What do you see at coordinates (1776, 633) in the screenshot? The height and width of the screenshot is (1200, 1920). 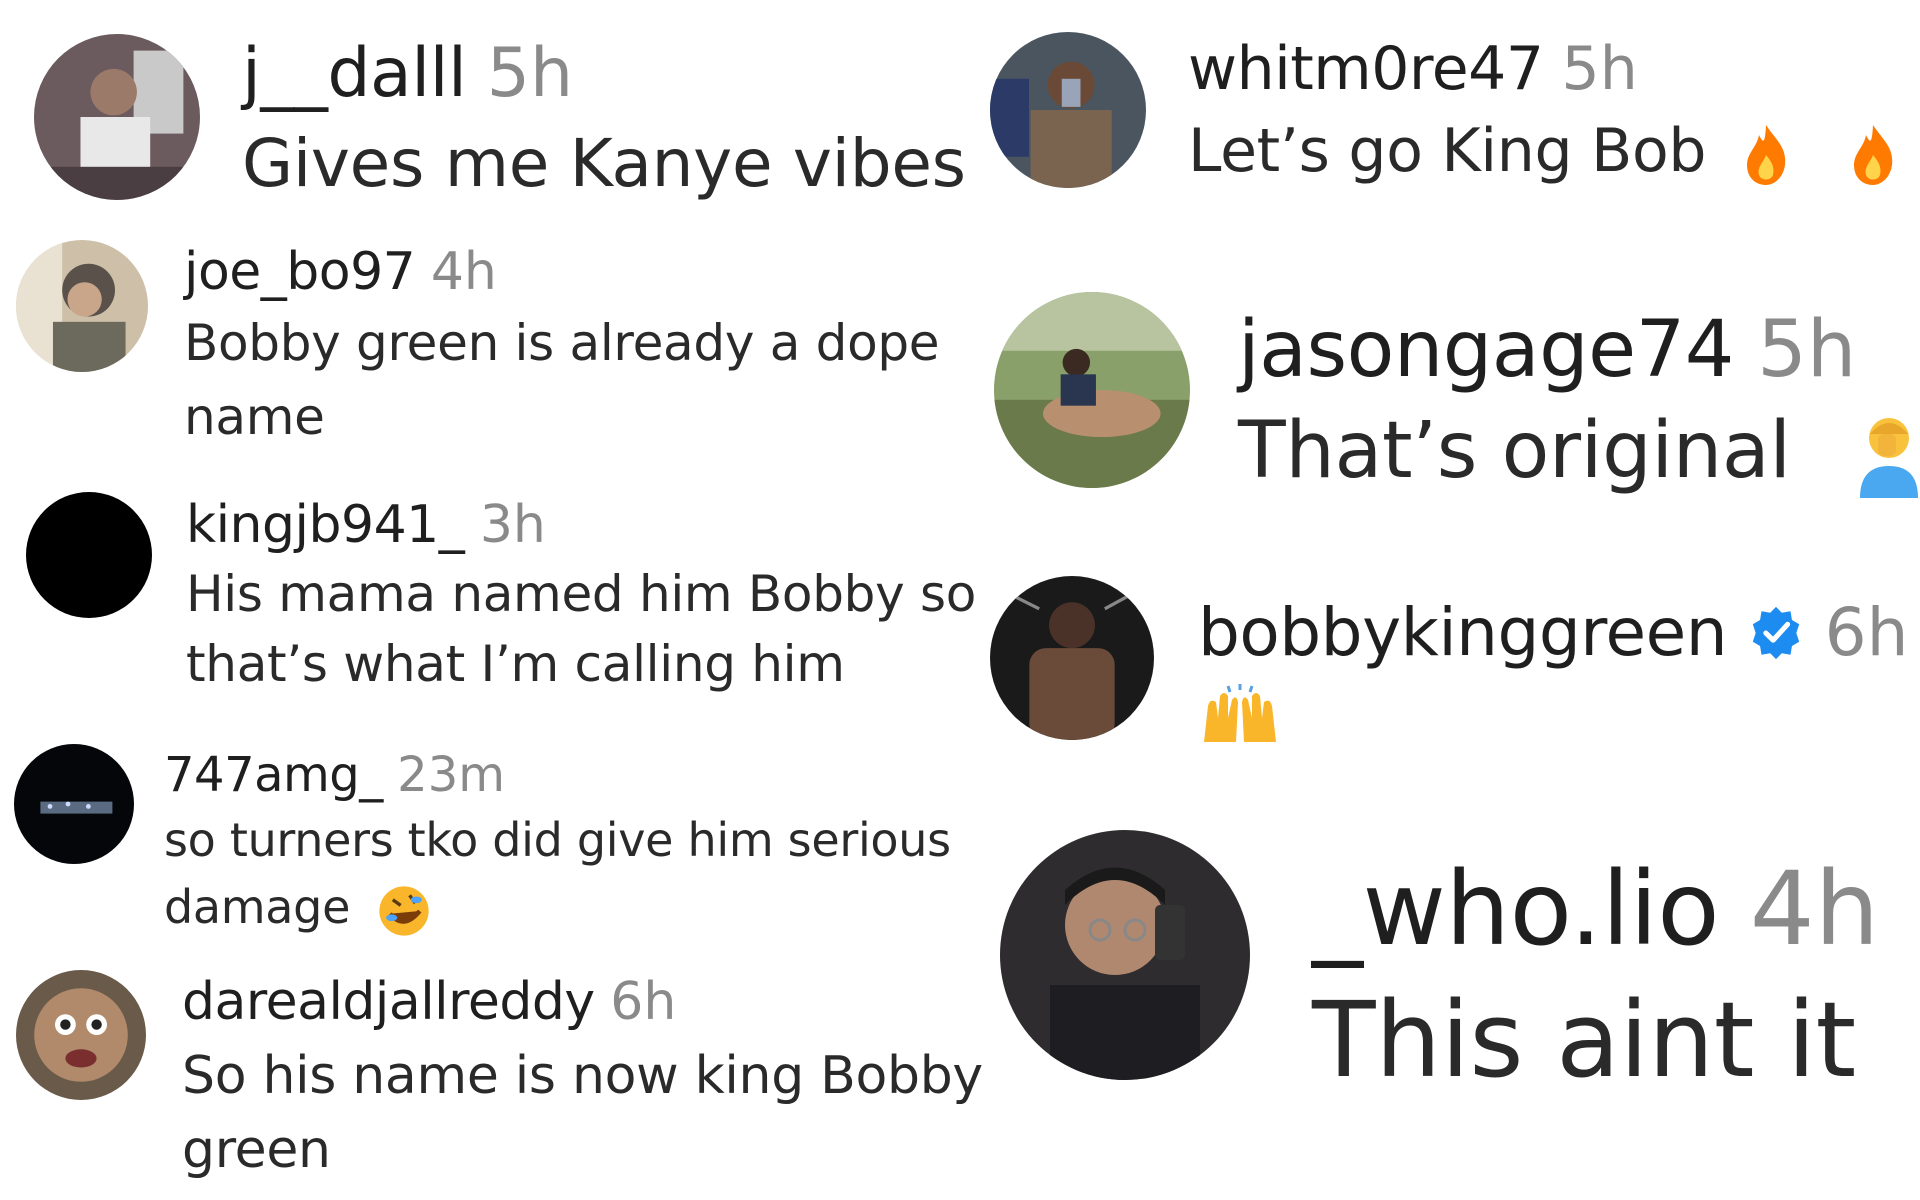 I see `verified-badge-icon` at bounding box center [1776, 633].